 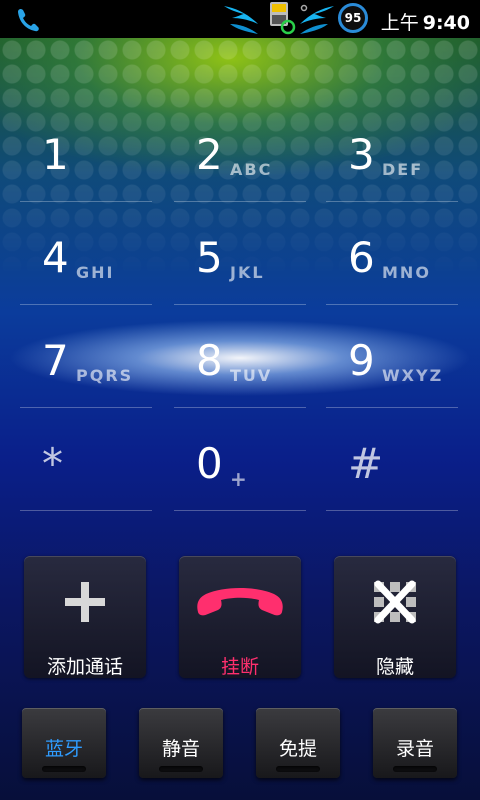 What do you see at coordinates (446, 23) in the screenshot?
I see `clock-time: 9:40` at bounding box center [446, 23].